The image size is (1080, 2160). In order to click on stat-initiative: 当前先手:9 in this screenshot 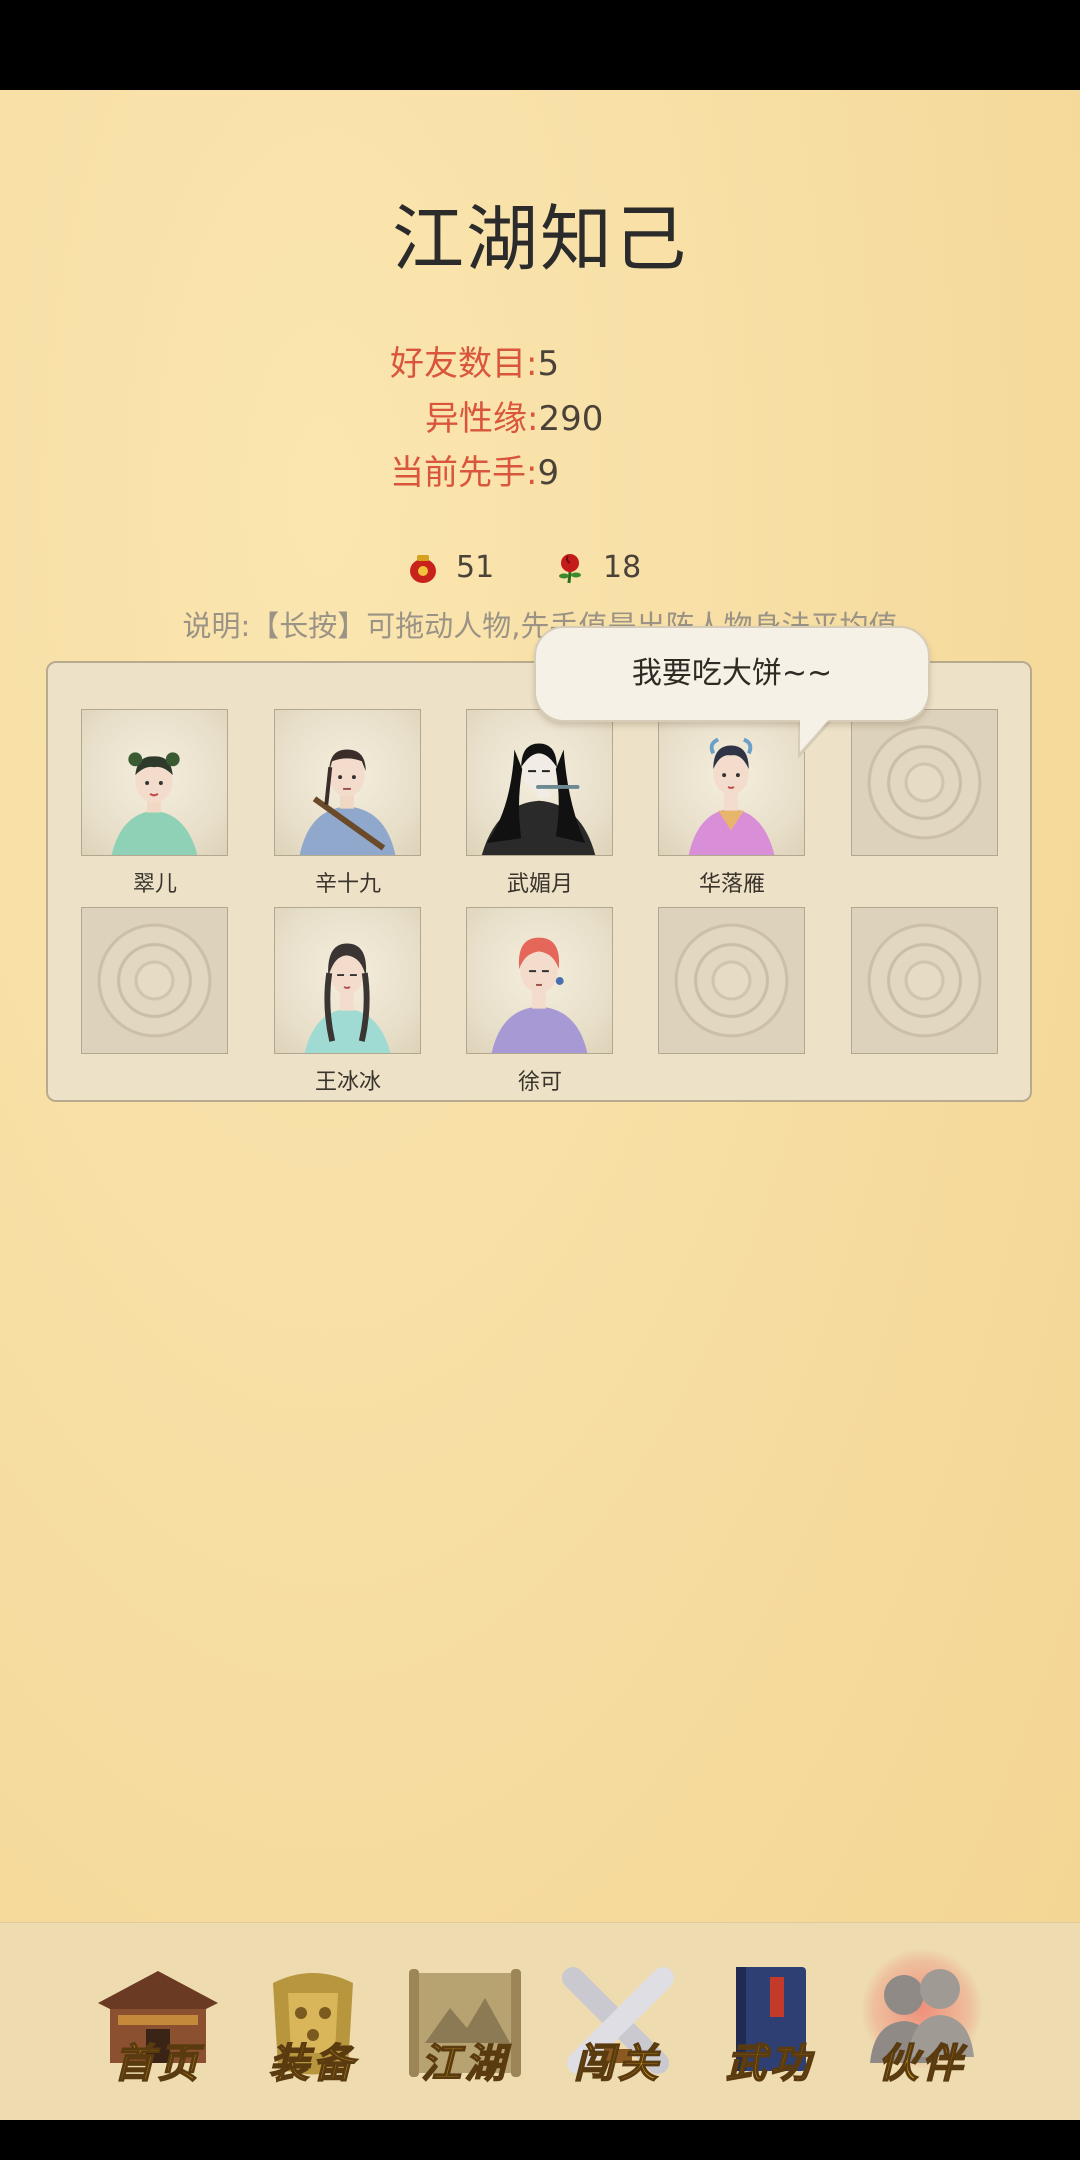, I will do `click(474, 469)`.